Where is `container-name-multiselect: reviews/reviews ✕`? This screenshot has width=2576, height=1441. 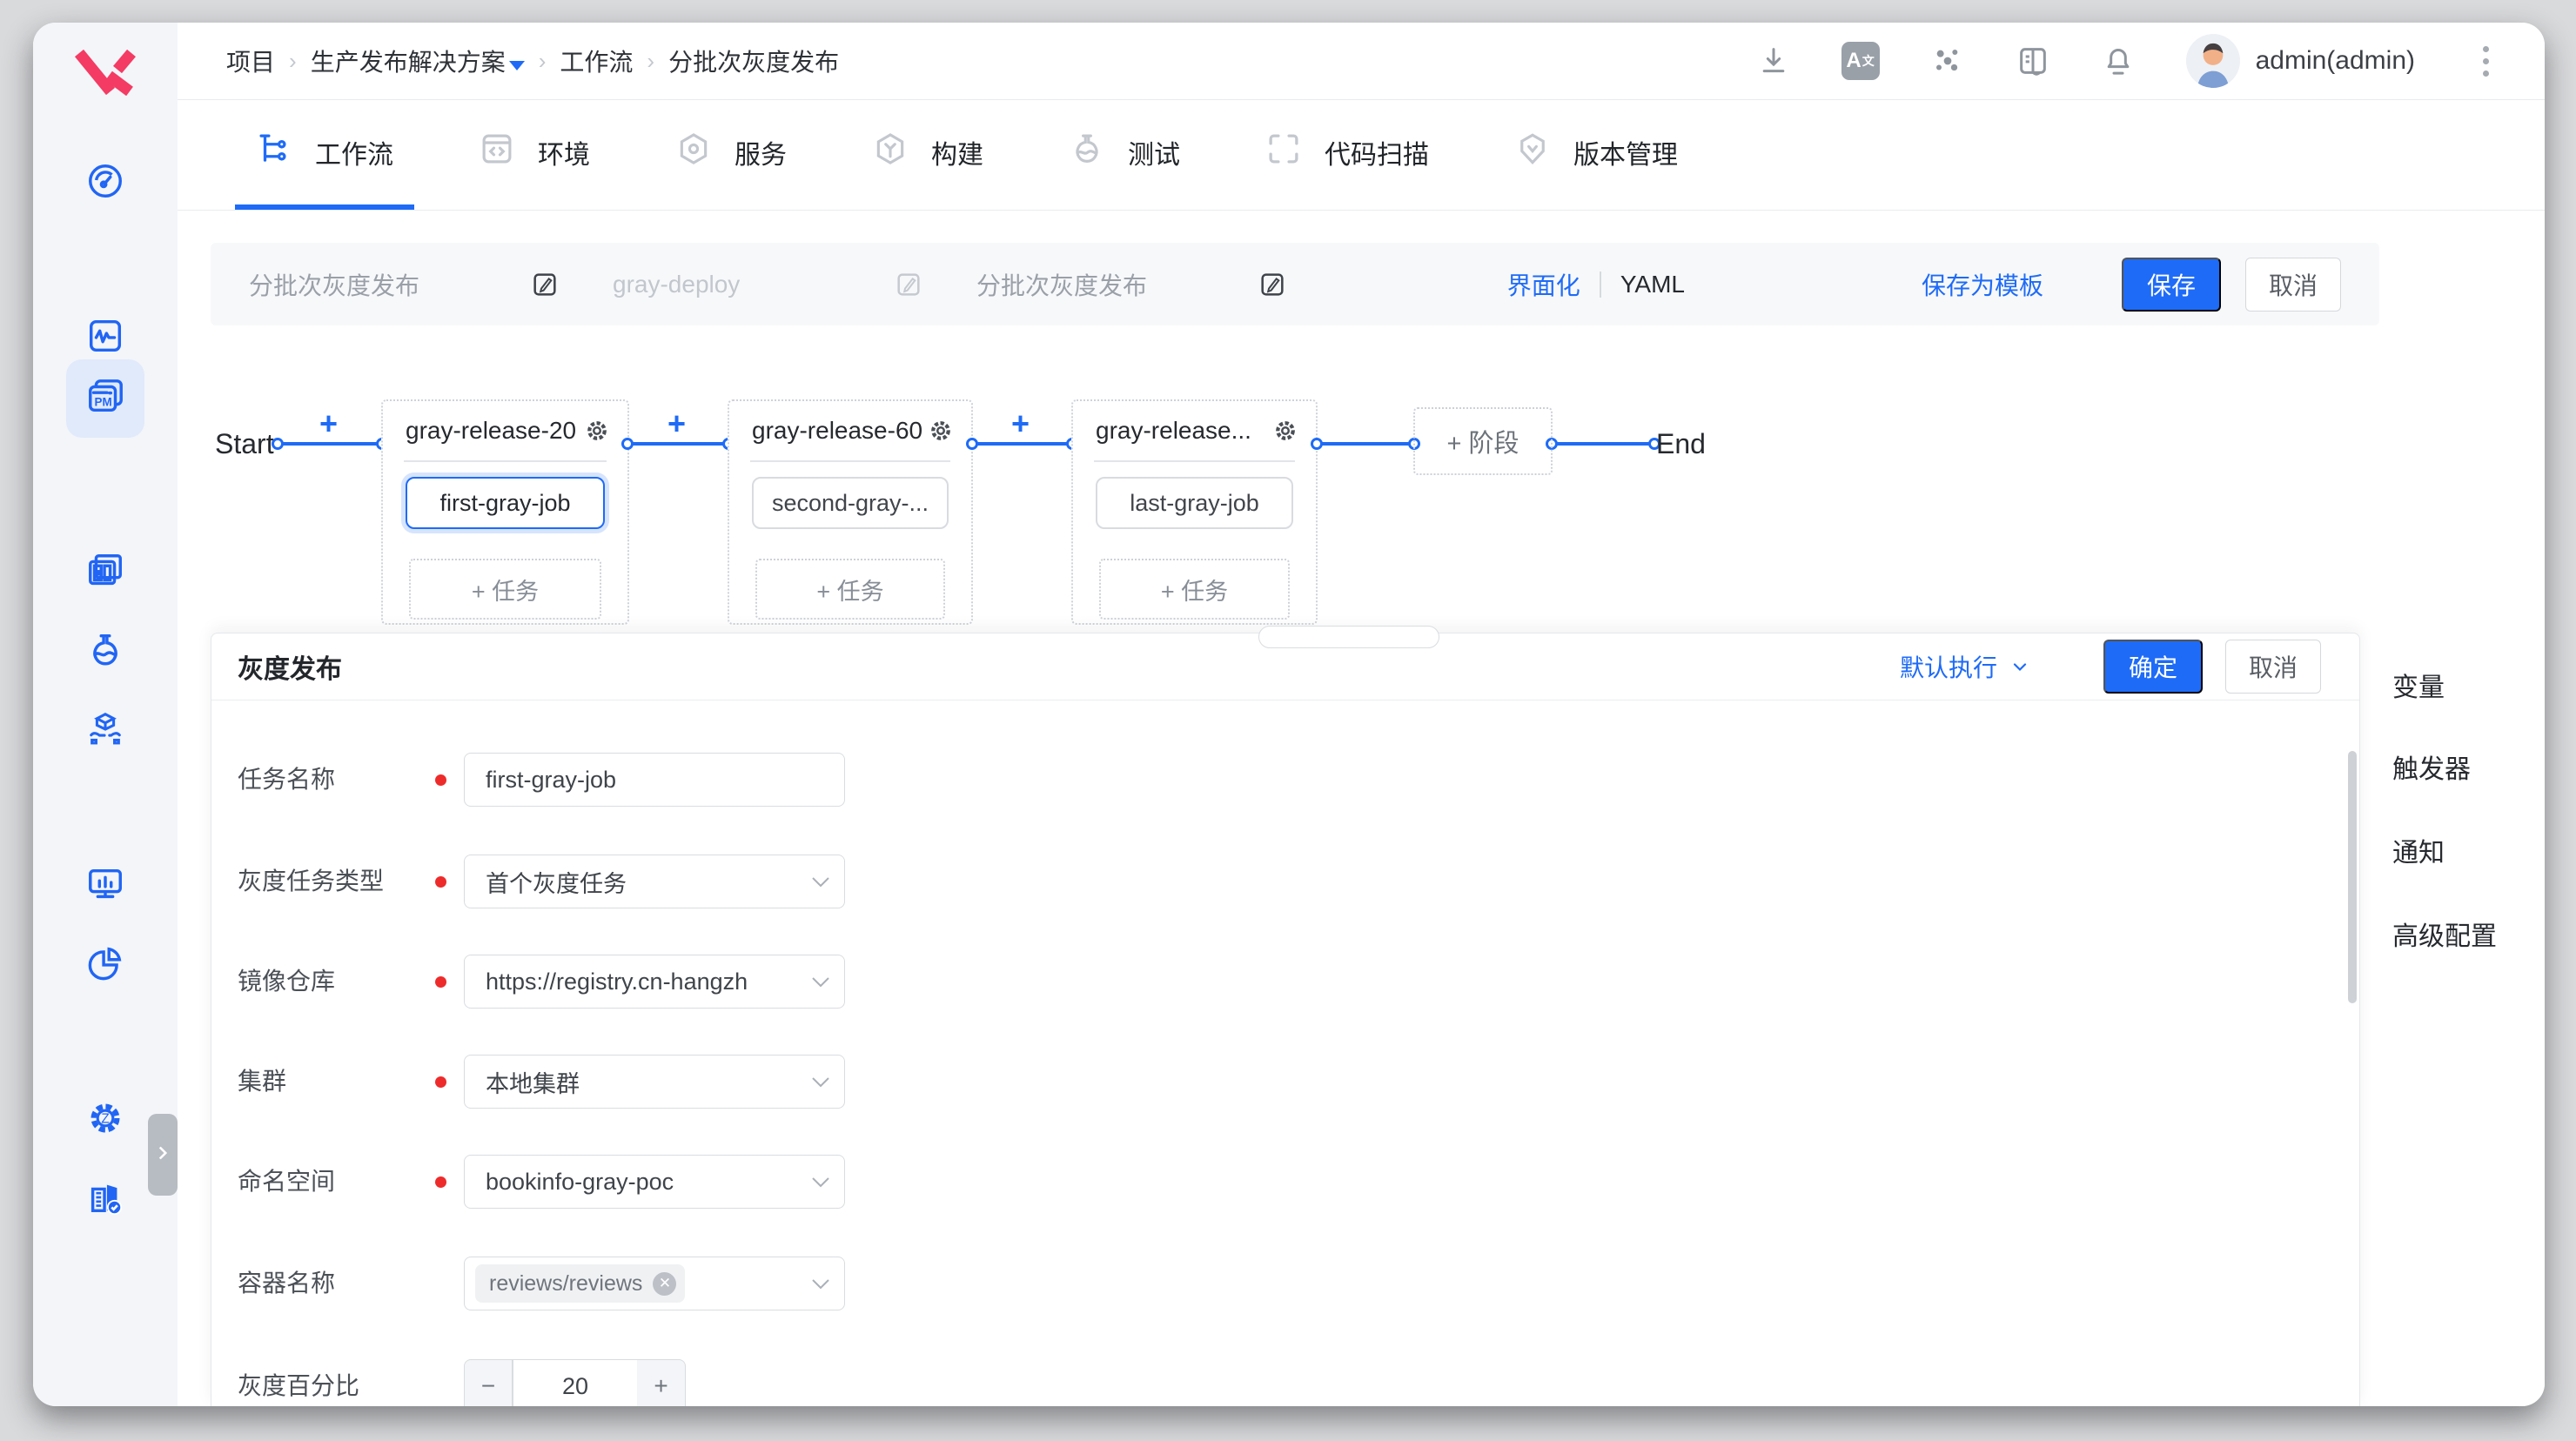
container-name-multiselect: reviews/reviews ✕ is located at coordinates (654, 1283).